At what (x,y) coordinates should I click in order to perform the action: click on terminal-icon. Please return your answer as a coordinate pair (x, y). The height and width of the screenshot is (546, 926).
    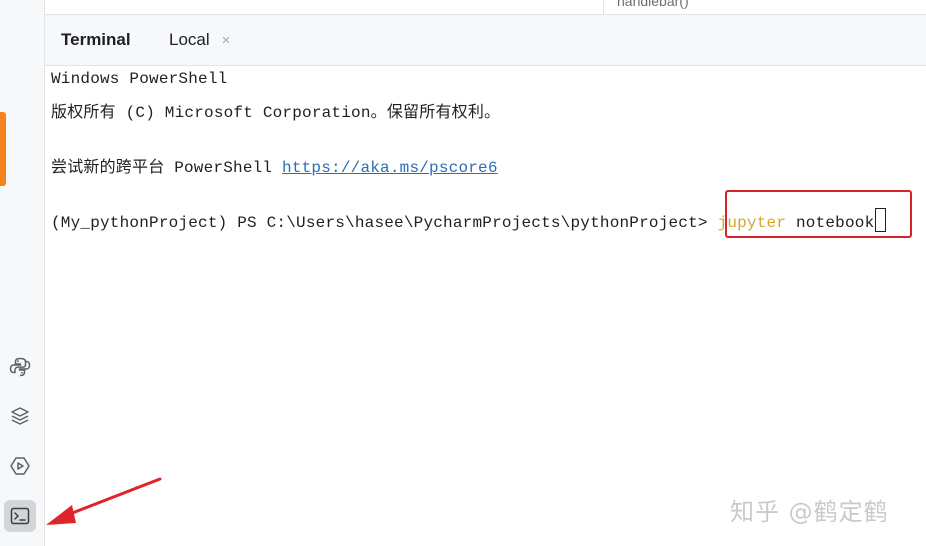
    Looking at the image, I should click on (20, 516).